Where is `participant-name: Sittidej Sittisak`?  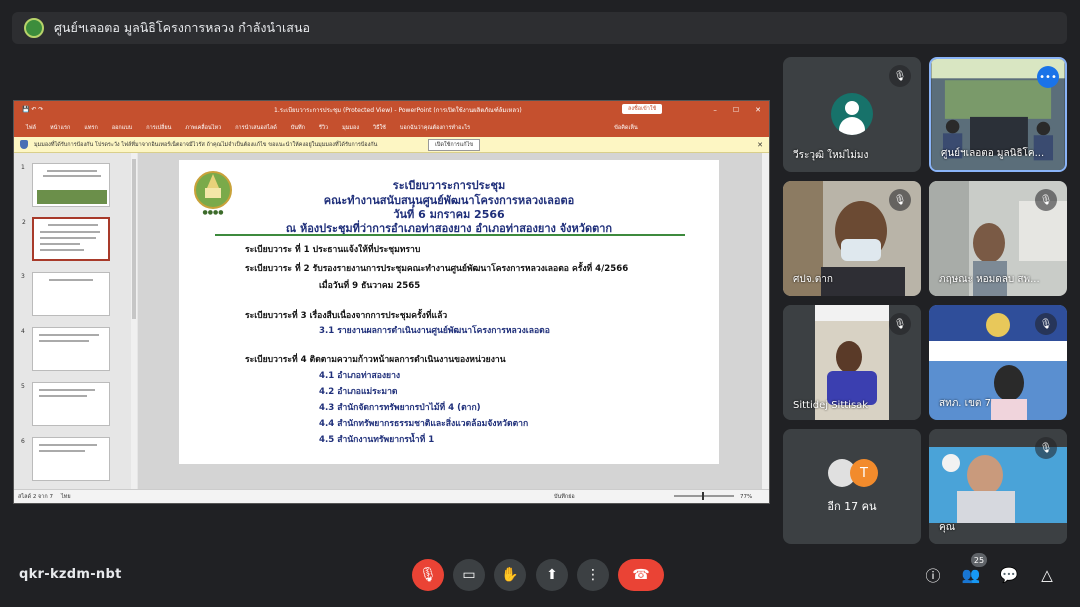
participant-name: Sittidej Sittisak is located at coordinates (831, 405).